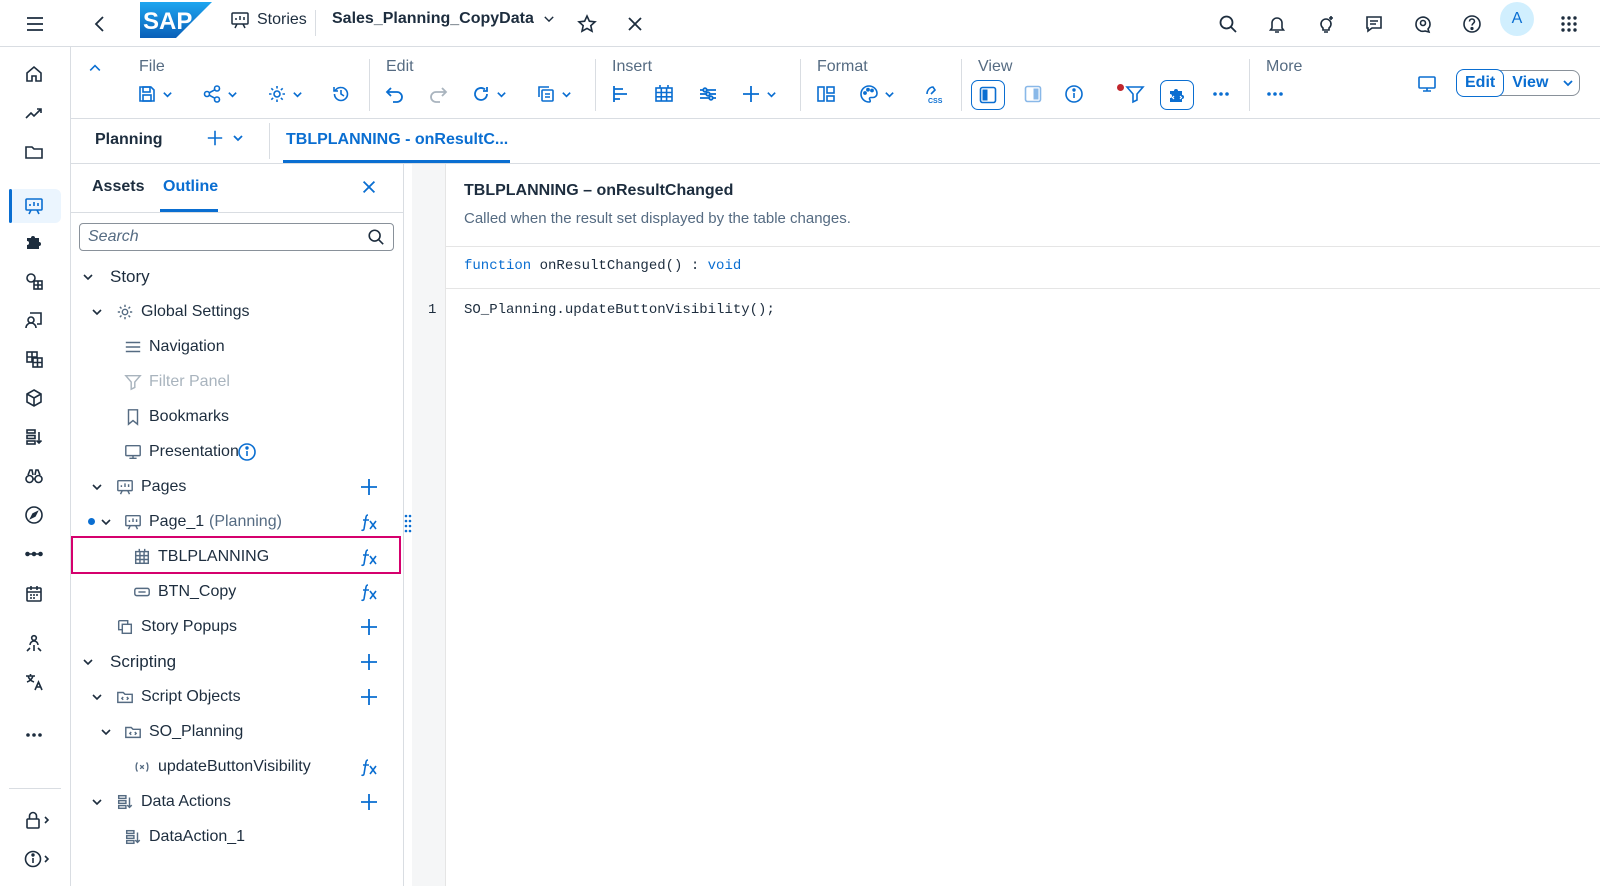 The width and height of the screenshot is (1600, 886). I want to click on add-script-object-icon, so click(369, 697).